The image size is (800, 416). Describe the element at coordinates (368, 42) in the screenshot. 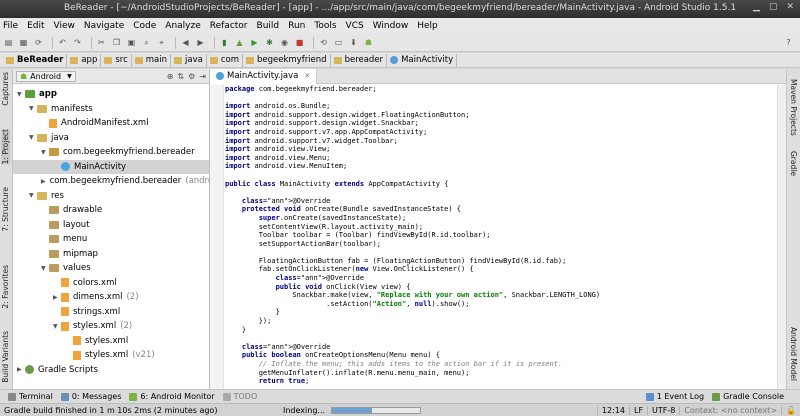

I see `android-icon: ☗` at that location.